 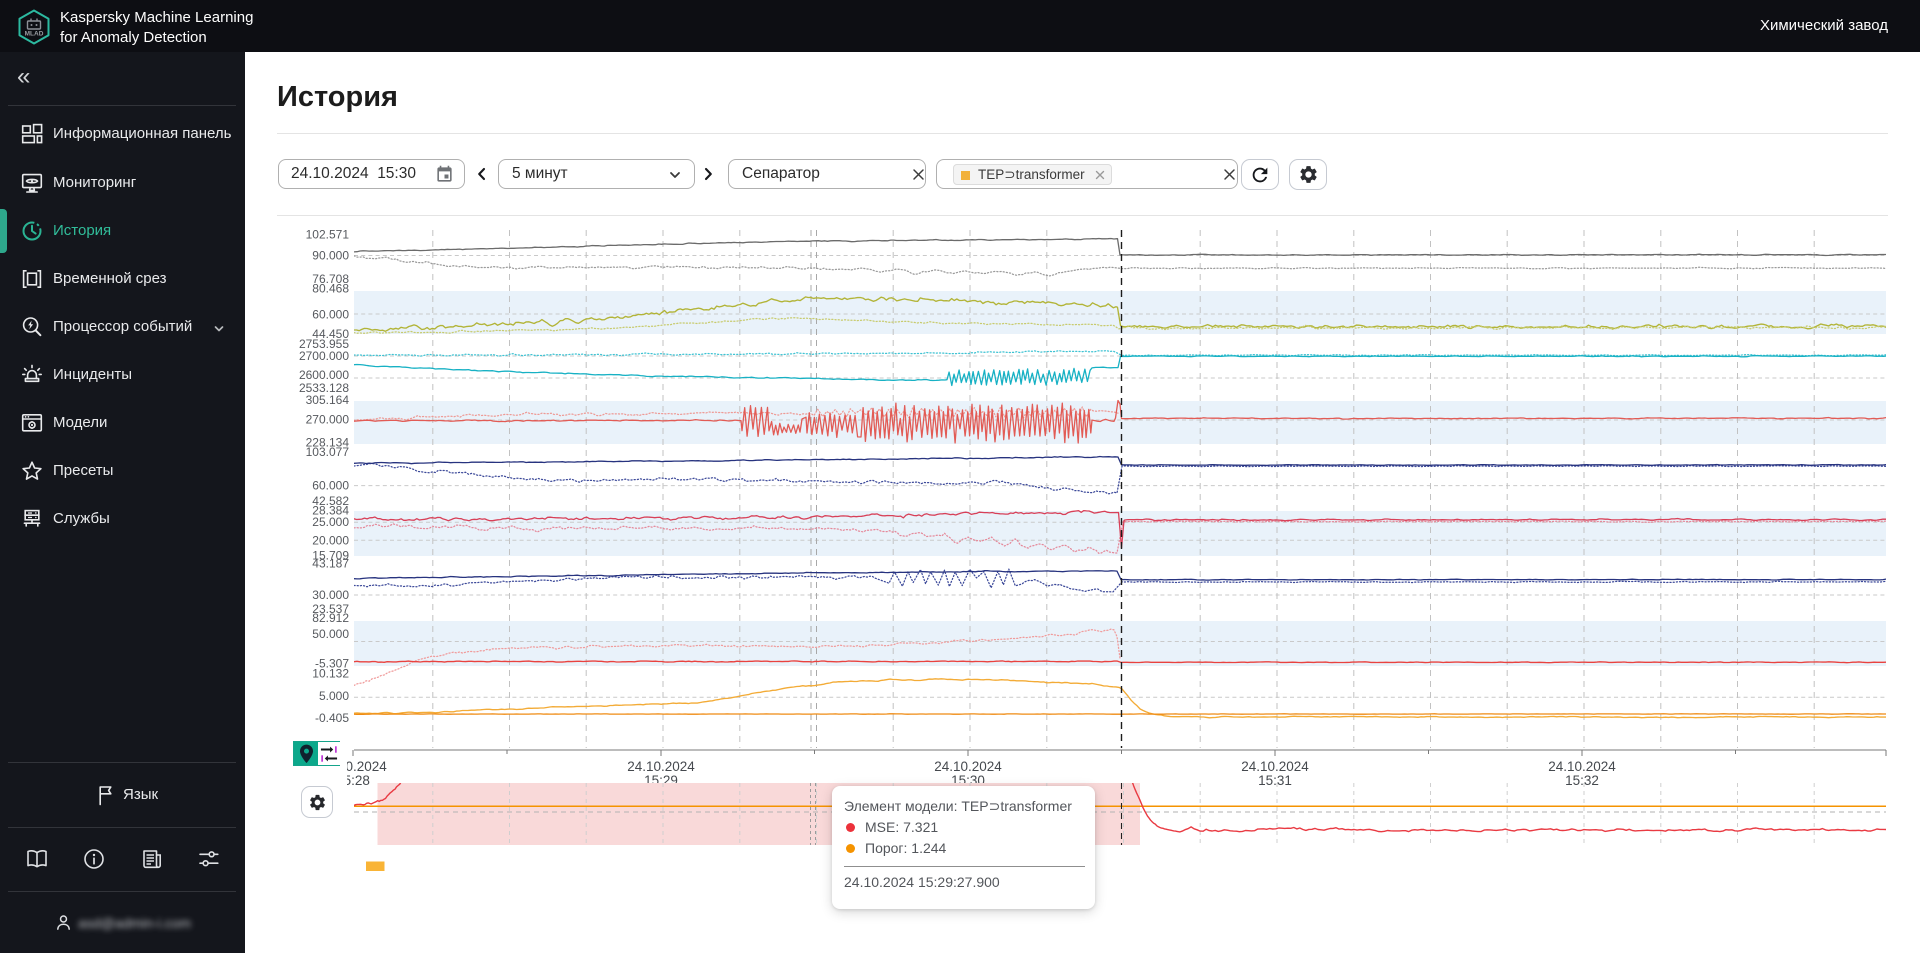 I want to click on svg-text: 5.000, so click(x=334, y=696).